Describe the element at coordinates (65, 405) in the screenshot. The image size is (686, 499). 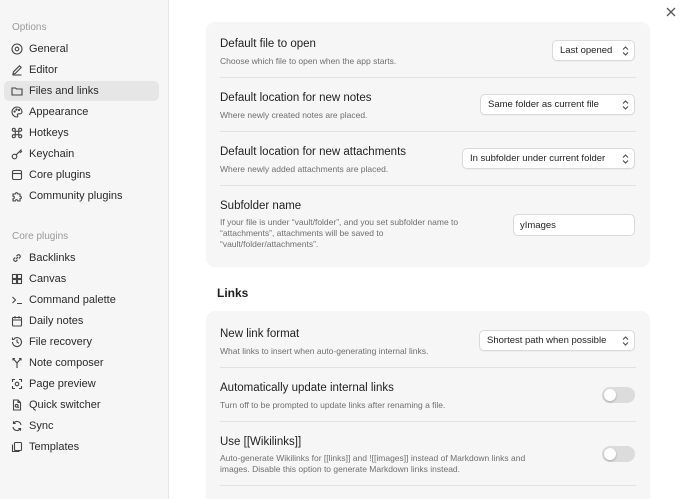
I see `sidebar-item-label: Quick switcher` at that location.